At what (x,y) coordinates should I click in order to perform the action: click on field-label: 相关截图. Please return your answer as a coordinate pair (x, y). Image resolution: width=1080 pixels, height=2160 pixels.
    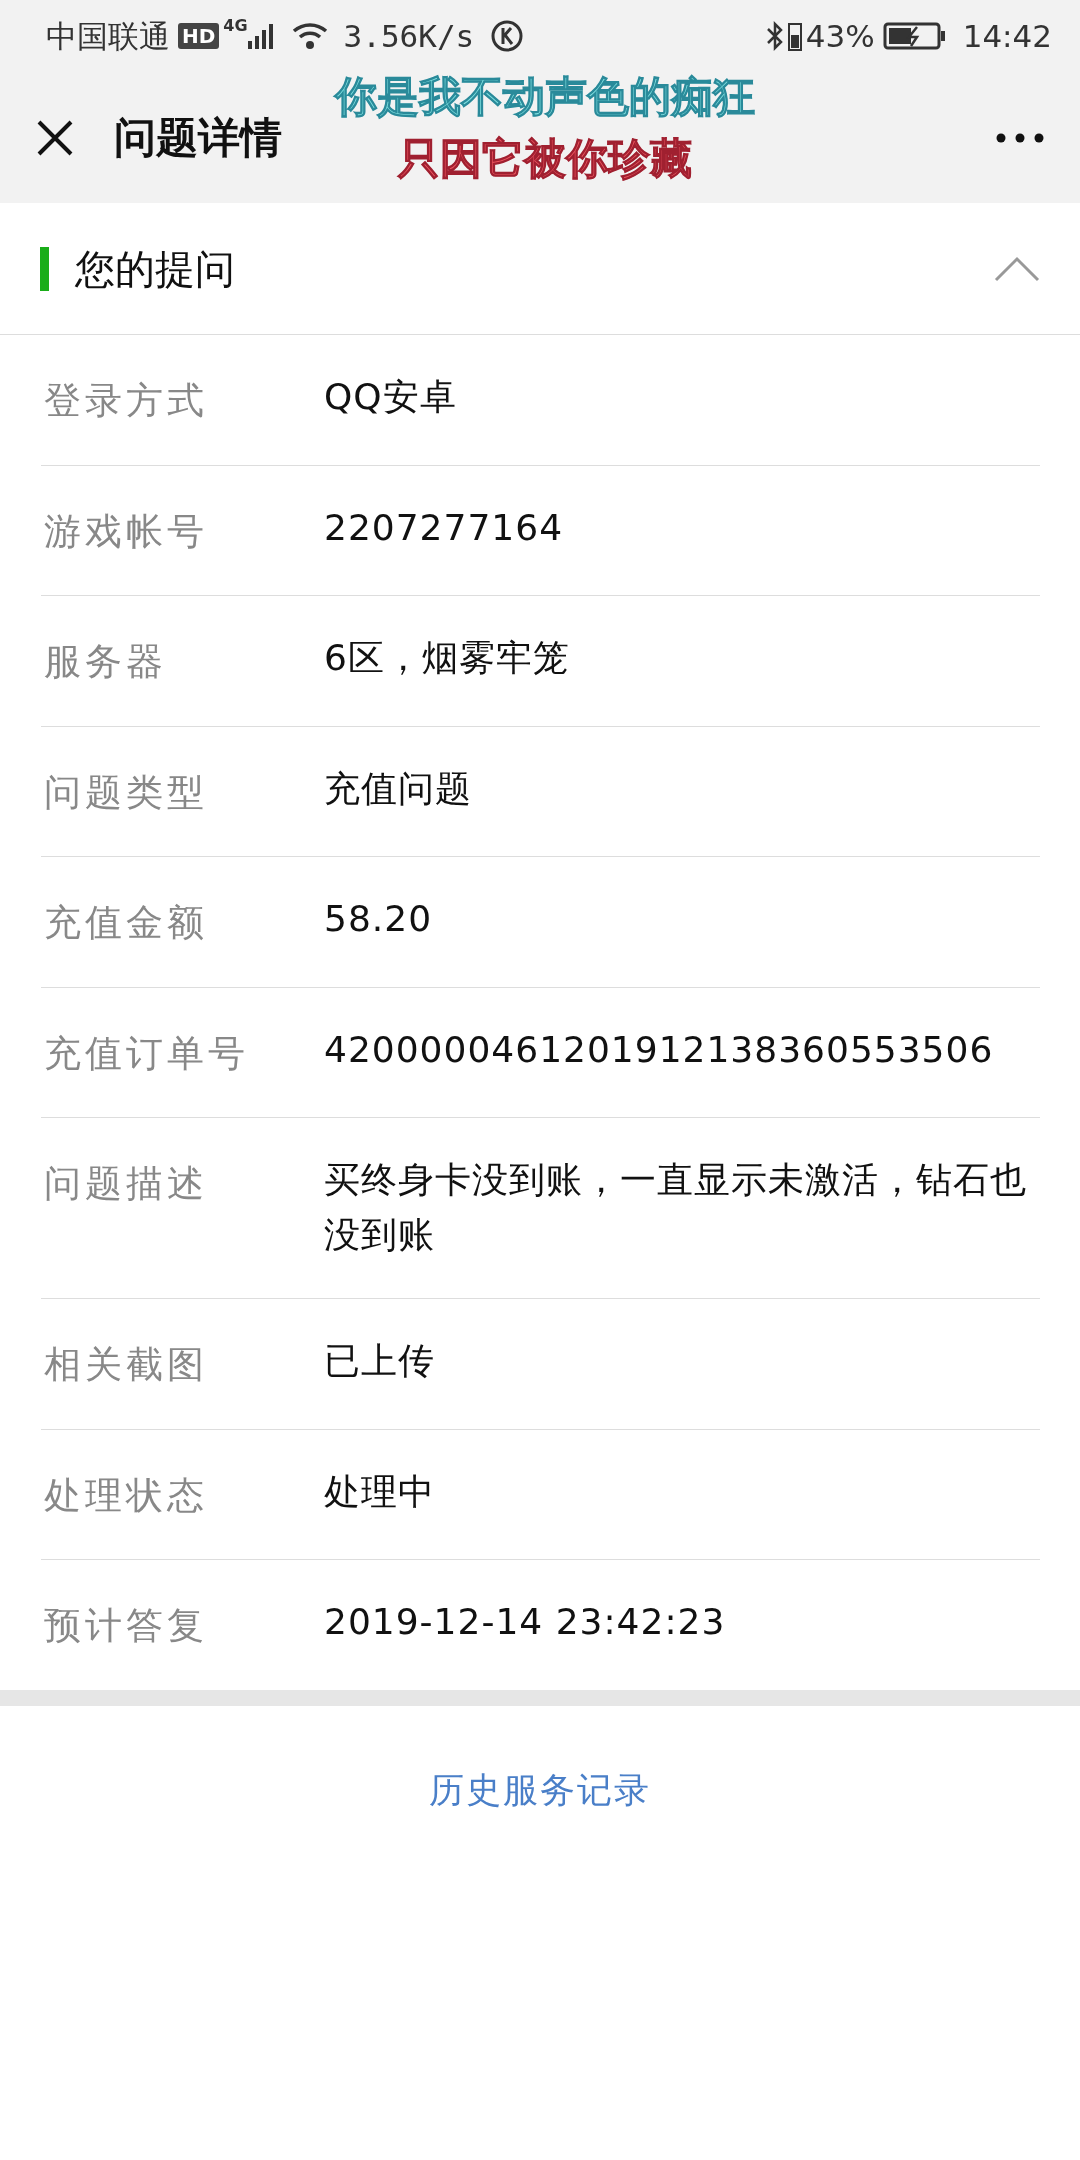
    Looking at the image, I should click on (126, 1365).